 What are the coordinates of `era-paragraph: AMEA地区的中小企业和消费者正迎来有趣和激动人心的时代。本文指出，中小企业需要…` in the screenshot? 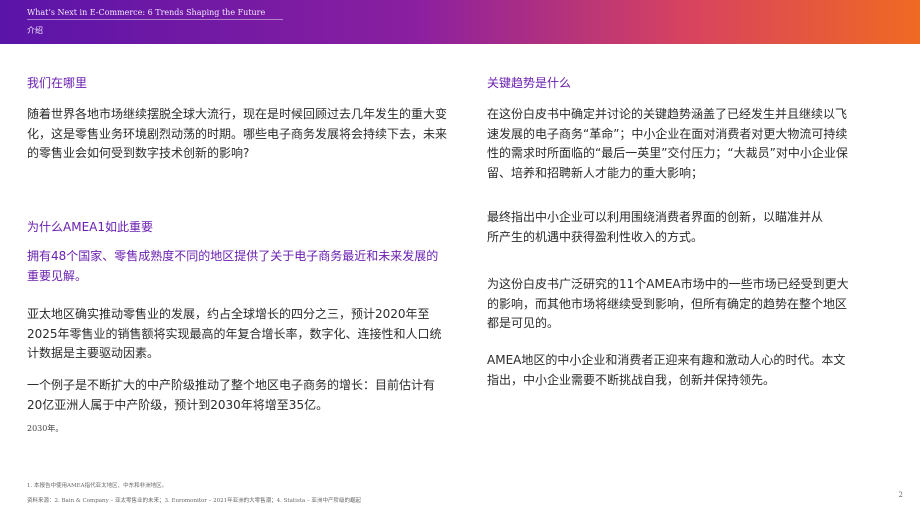 It's located at (666, 370).